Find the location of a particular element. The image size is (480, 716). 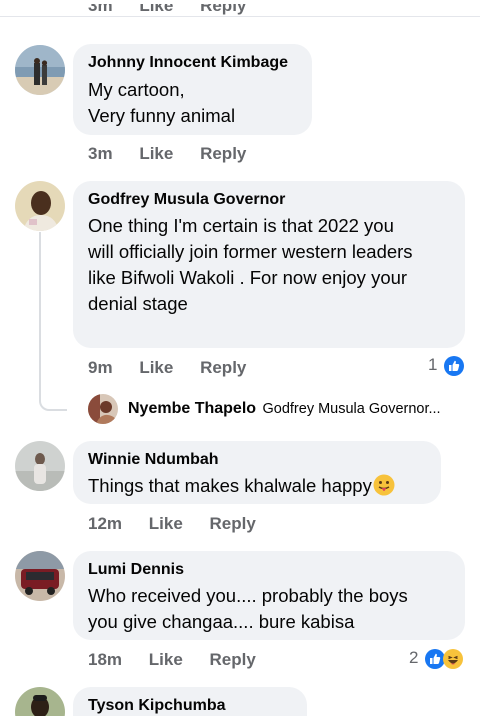

comment-actions: 18m Like Reply is located at coordinates (172, 660).